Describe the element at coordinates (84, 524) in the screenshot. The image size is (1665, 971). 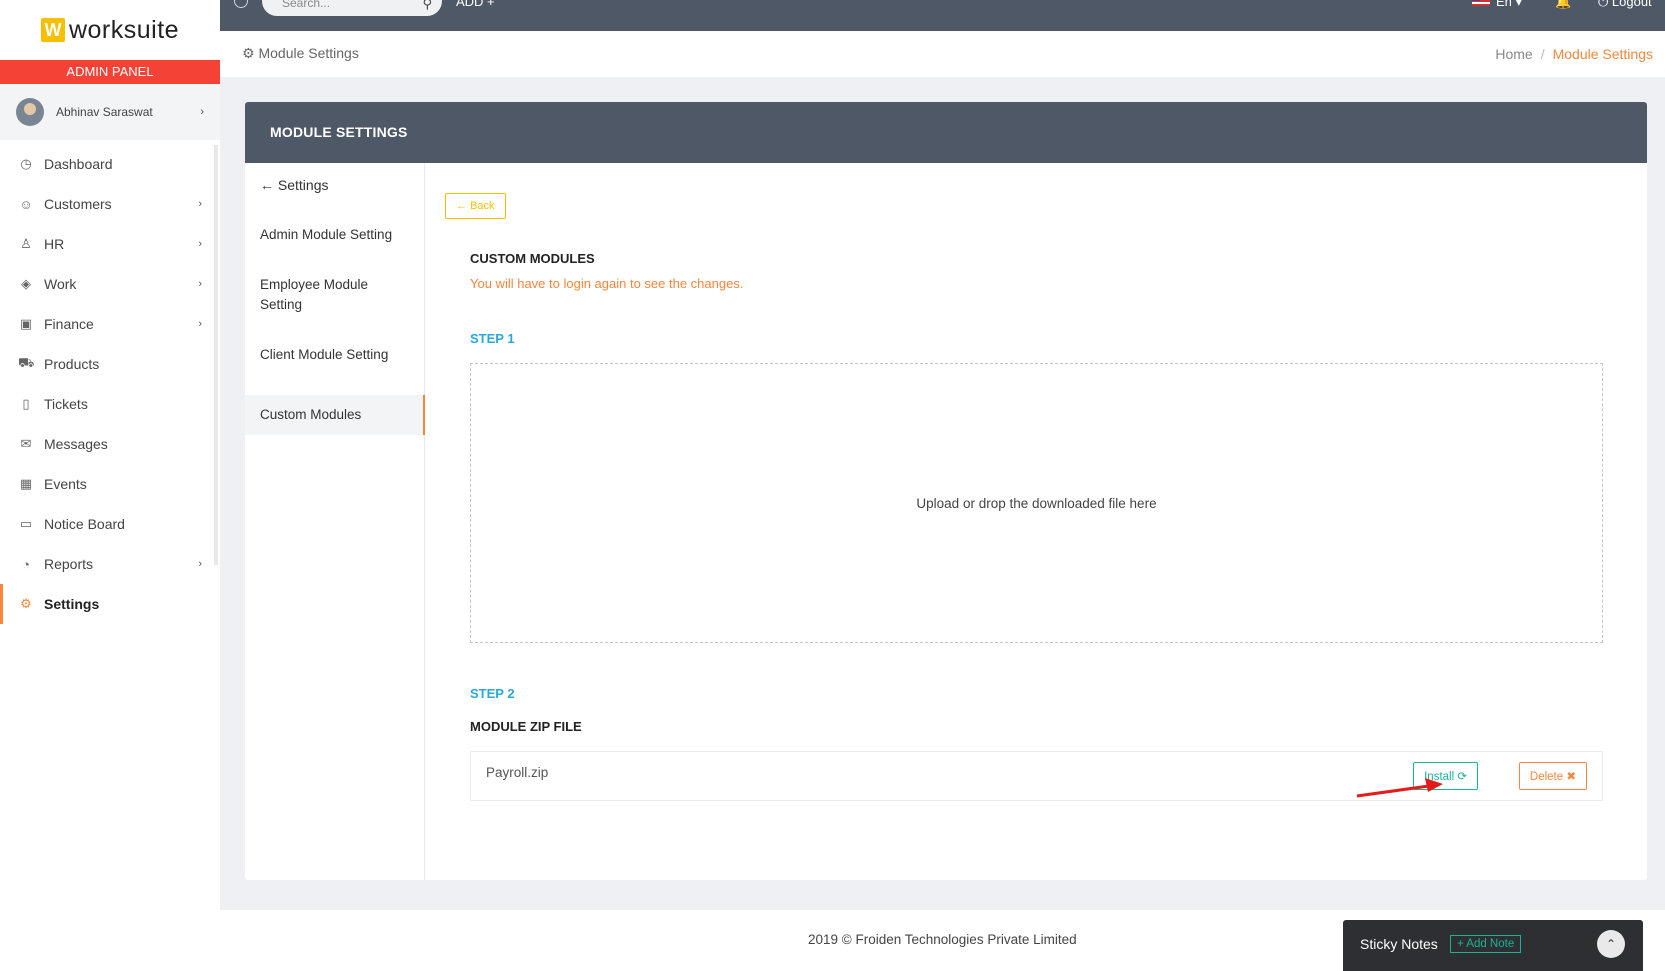
I see `sidebar-item-label: Notice Board` at that location.